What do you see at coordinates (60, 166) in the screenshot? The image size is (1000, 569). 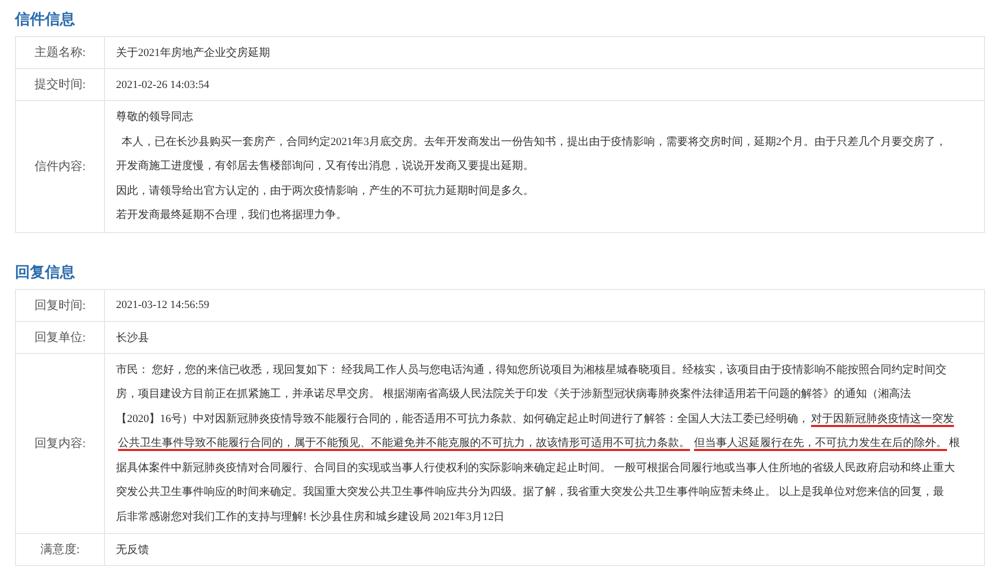 I see `field-label: 信件内容:` at bounding box center [60, 166].